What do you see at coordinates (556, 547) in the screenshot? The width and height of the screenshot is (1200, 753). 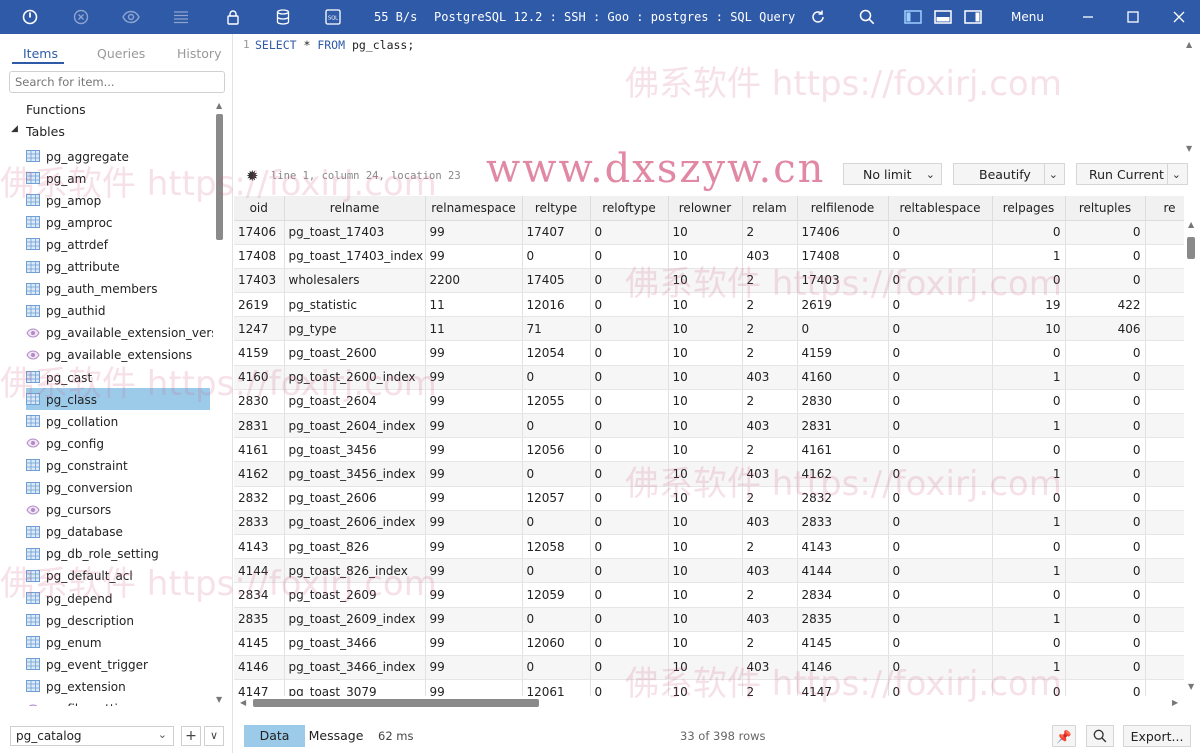 I see `table-cell: 12058` at bounding box center [556, 547].